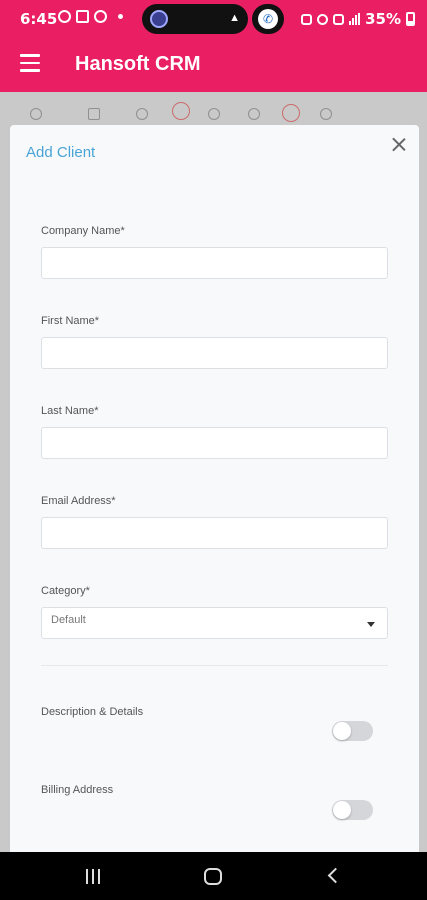 This screenshot has width=427, height=900. What do you see at coordinates (78, 501) in the screenshot?
I see `email-label: Email Address*` at bounding box center [78, 501].